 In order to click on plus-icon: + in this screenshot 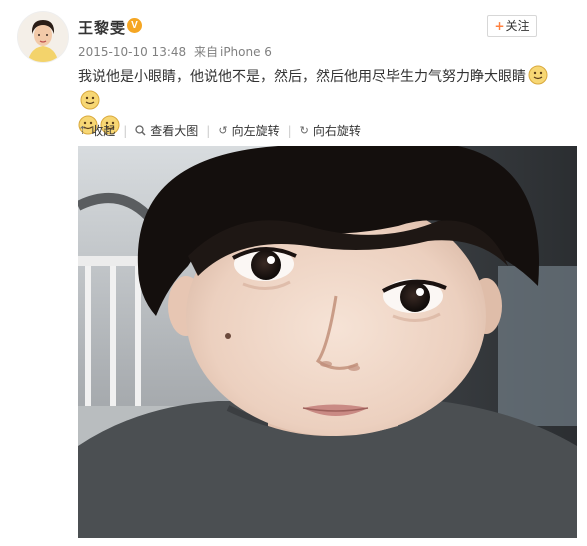, I will do `click(499, 26)`.